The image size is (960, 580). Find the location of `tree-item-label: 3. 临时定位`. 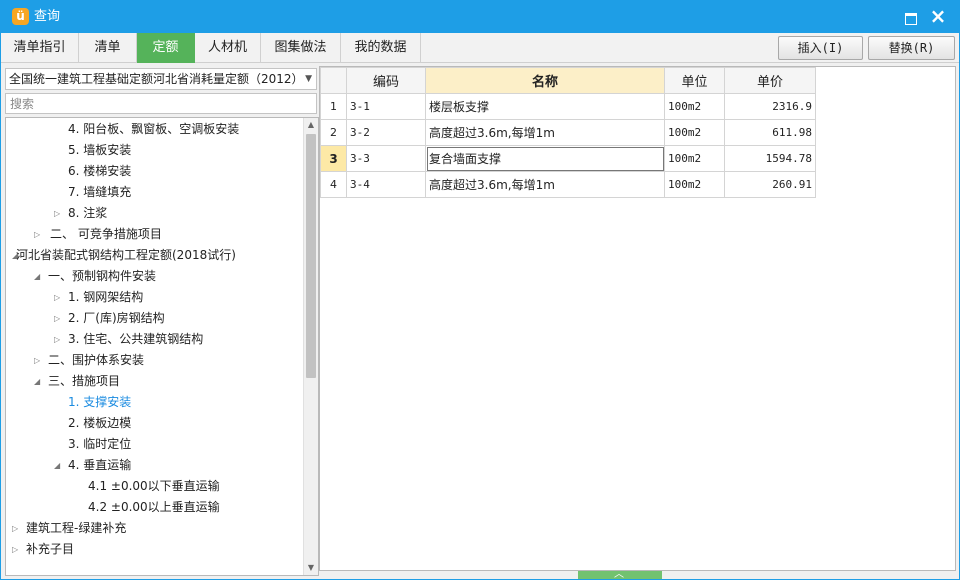

tree-item-label: 3. 临时定位 is located at coordinates (100, 444).